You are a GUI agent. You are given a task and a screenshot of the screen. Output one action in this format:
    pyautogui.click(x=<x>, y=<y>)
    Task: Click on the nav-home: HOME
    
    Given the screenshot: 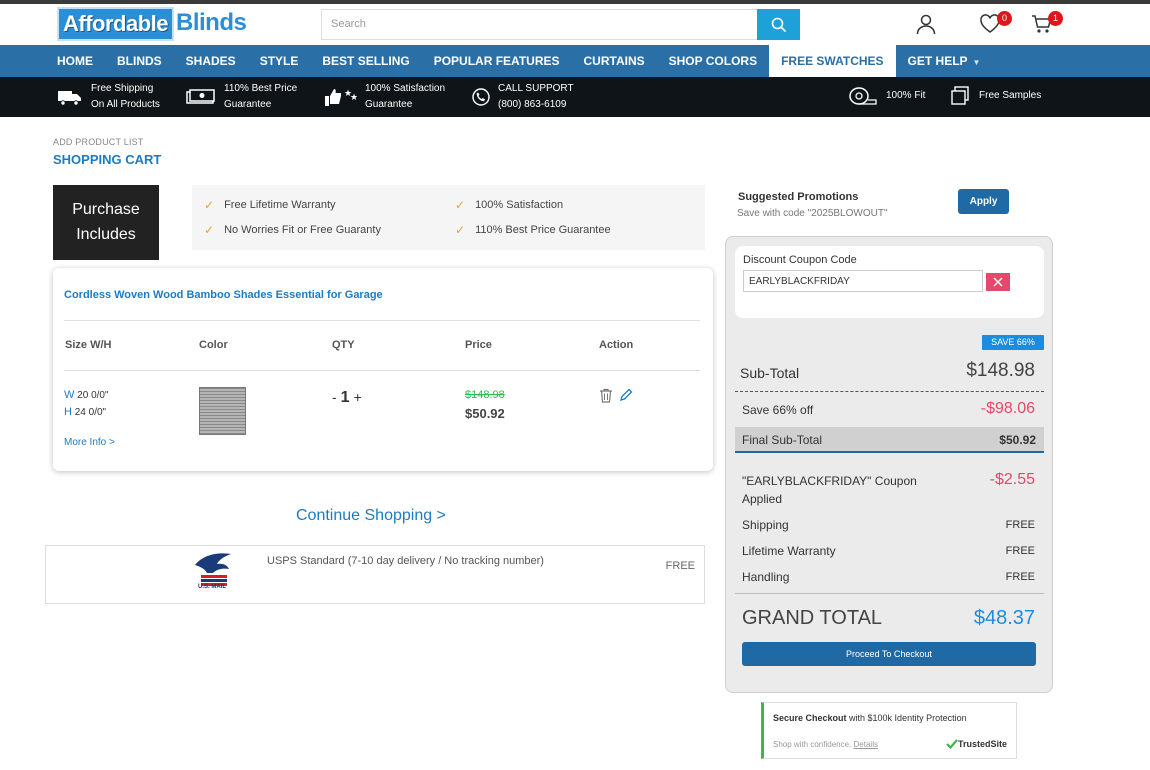 What is the action you would take?
    pyautogui.click(x=75, y=61)
    